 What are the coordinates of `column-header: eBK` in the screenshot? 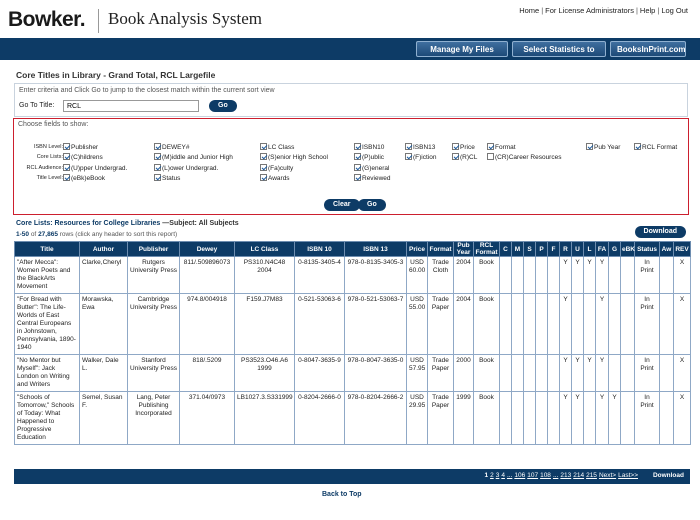 It's located at (627, 249).